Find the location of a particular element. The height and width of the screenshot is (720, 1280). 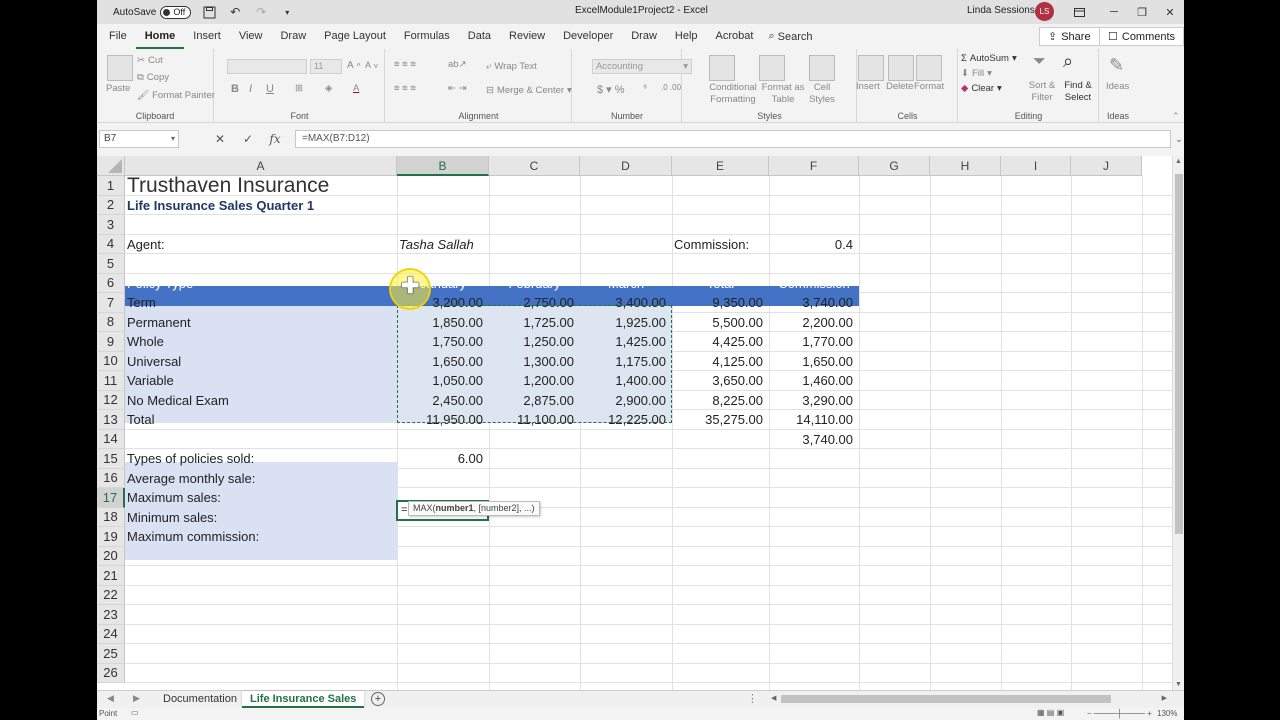

borders-icon: ⊞ is located at coordinates (299, 88).